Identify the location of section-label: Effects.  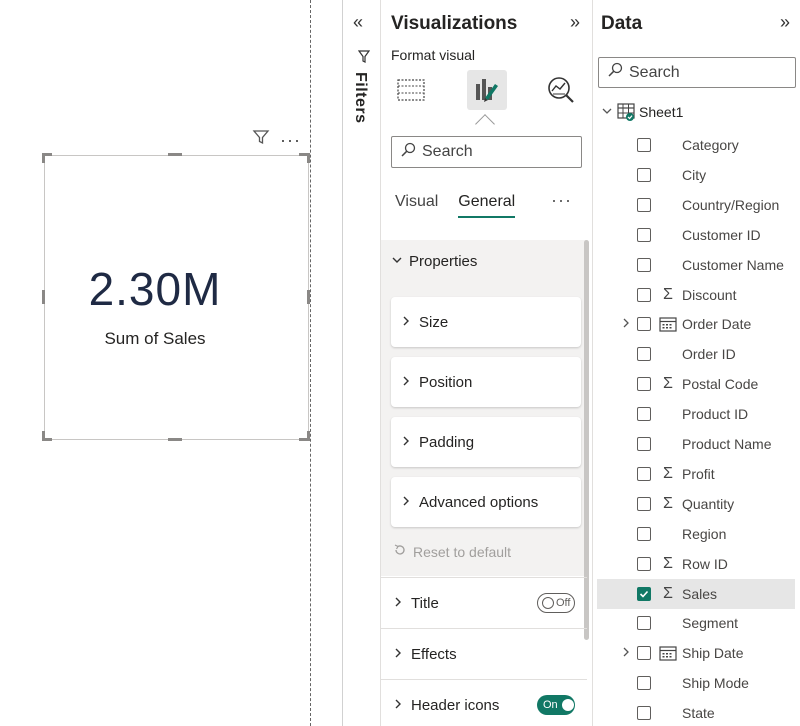
(434, 654).